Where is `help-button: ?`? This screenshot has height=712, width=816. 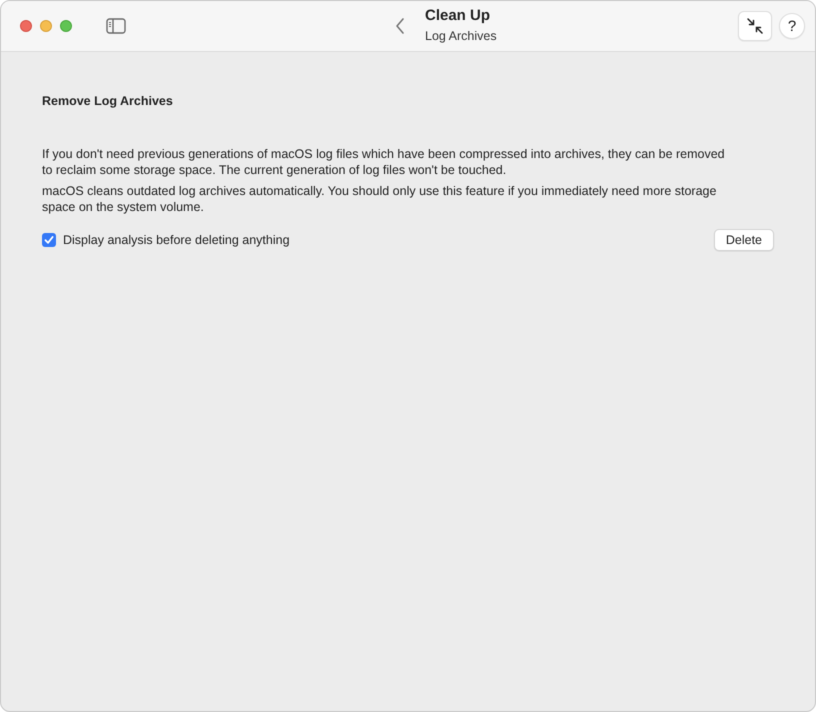
help-button: ? is located at coordinates (792, 26).